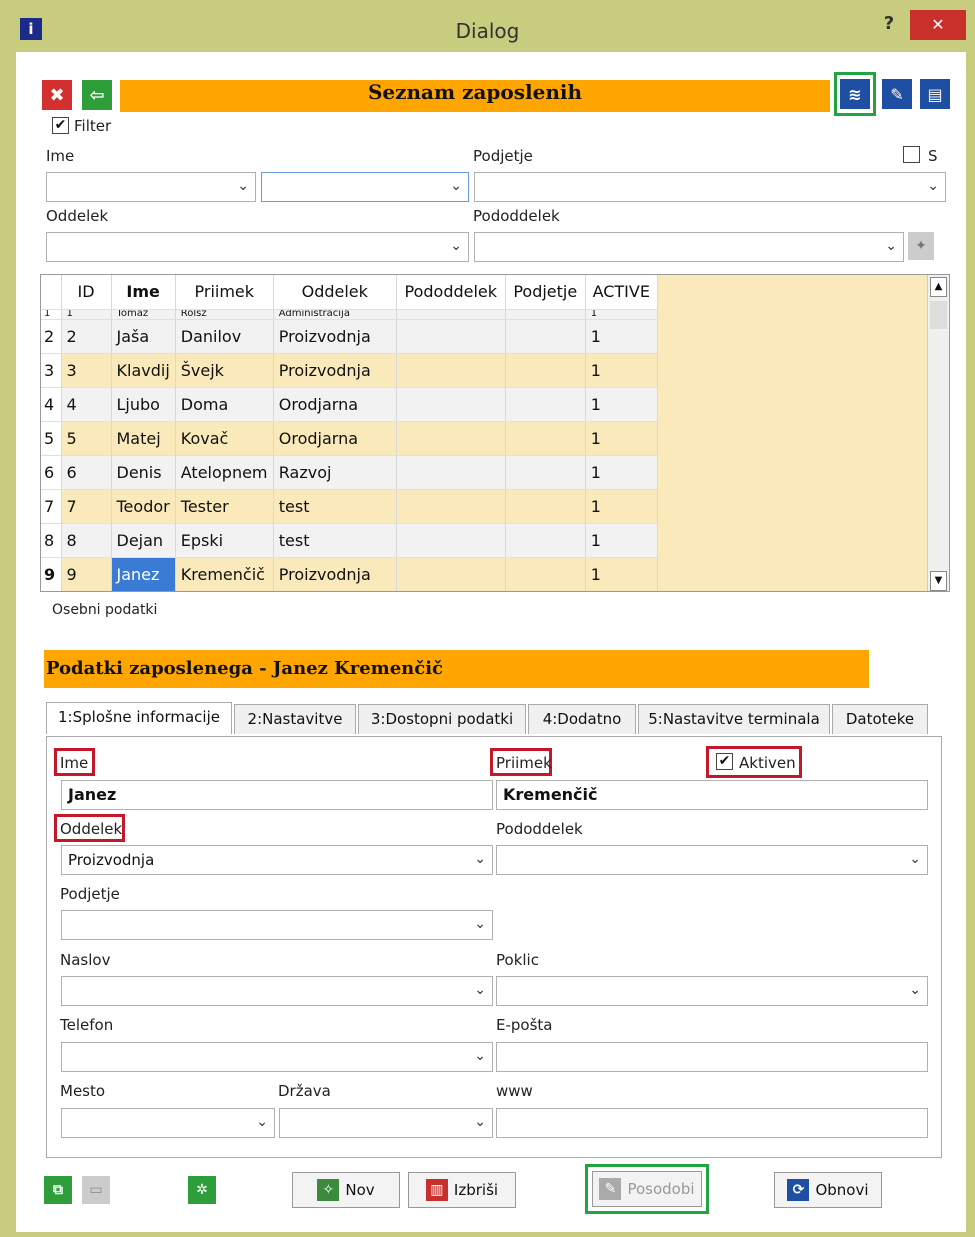 The image size is (975, 1237). Describe the element at coordinates (386, 1123) in the screenshot. I see `drzava-combo: ⌄` at that location.